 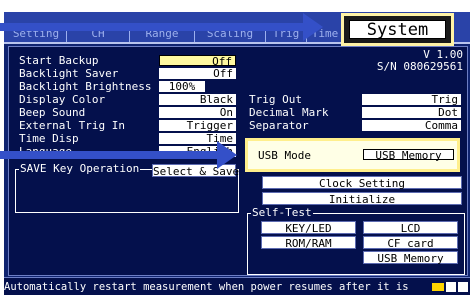 I want to click on status-icons, so click(x=450, y=287).